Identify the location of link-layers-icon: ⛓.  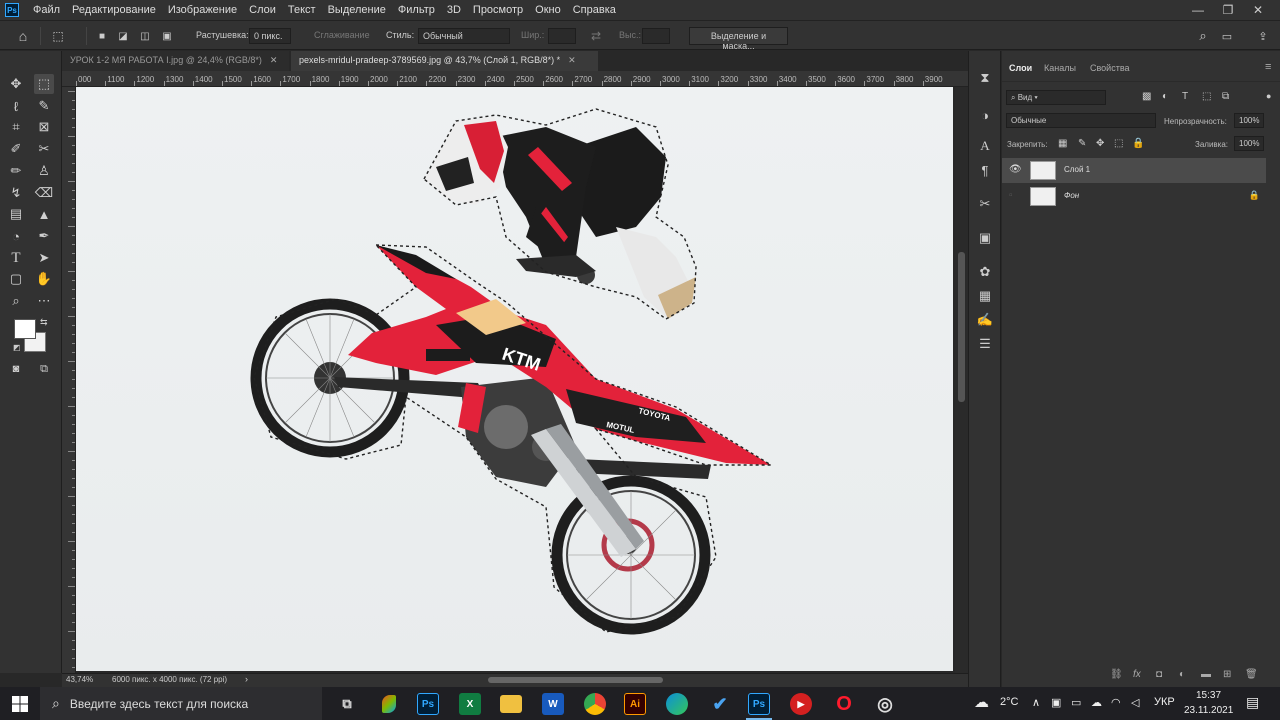
(1116, 674).